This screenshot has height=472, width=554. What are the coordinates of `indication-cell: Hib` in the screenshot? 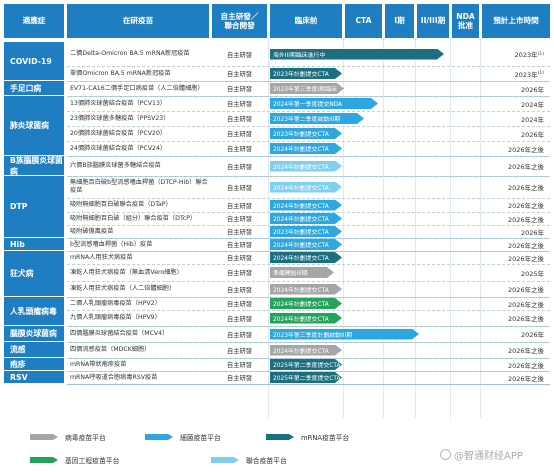 It's located at (34, 244).